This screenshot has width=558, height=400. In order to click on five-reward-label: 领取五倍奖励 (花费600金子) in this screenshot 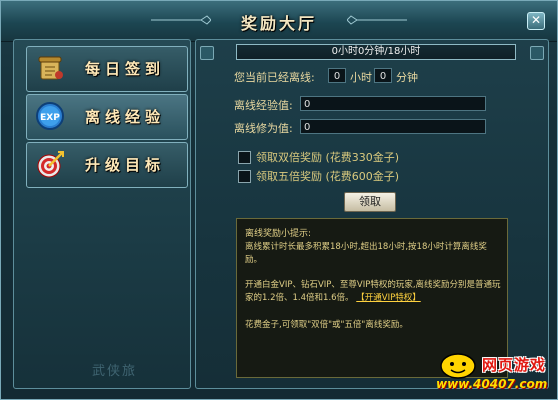, I will do `click(328, 176)`.